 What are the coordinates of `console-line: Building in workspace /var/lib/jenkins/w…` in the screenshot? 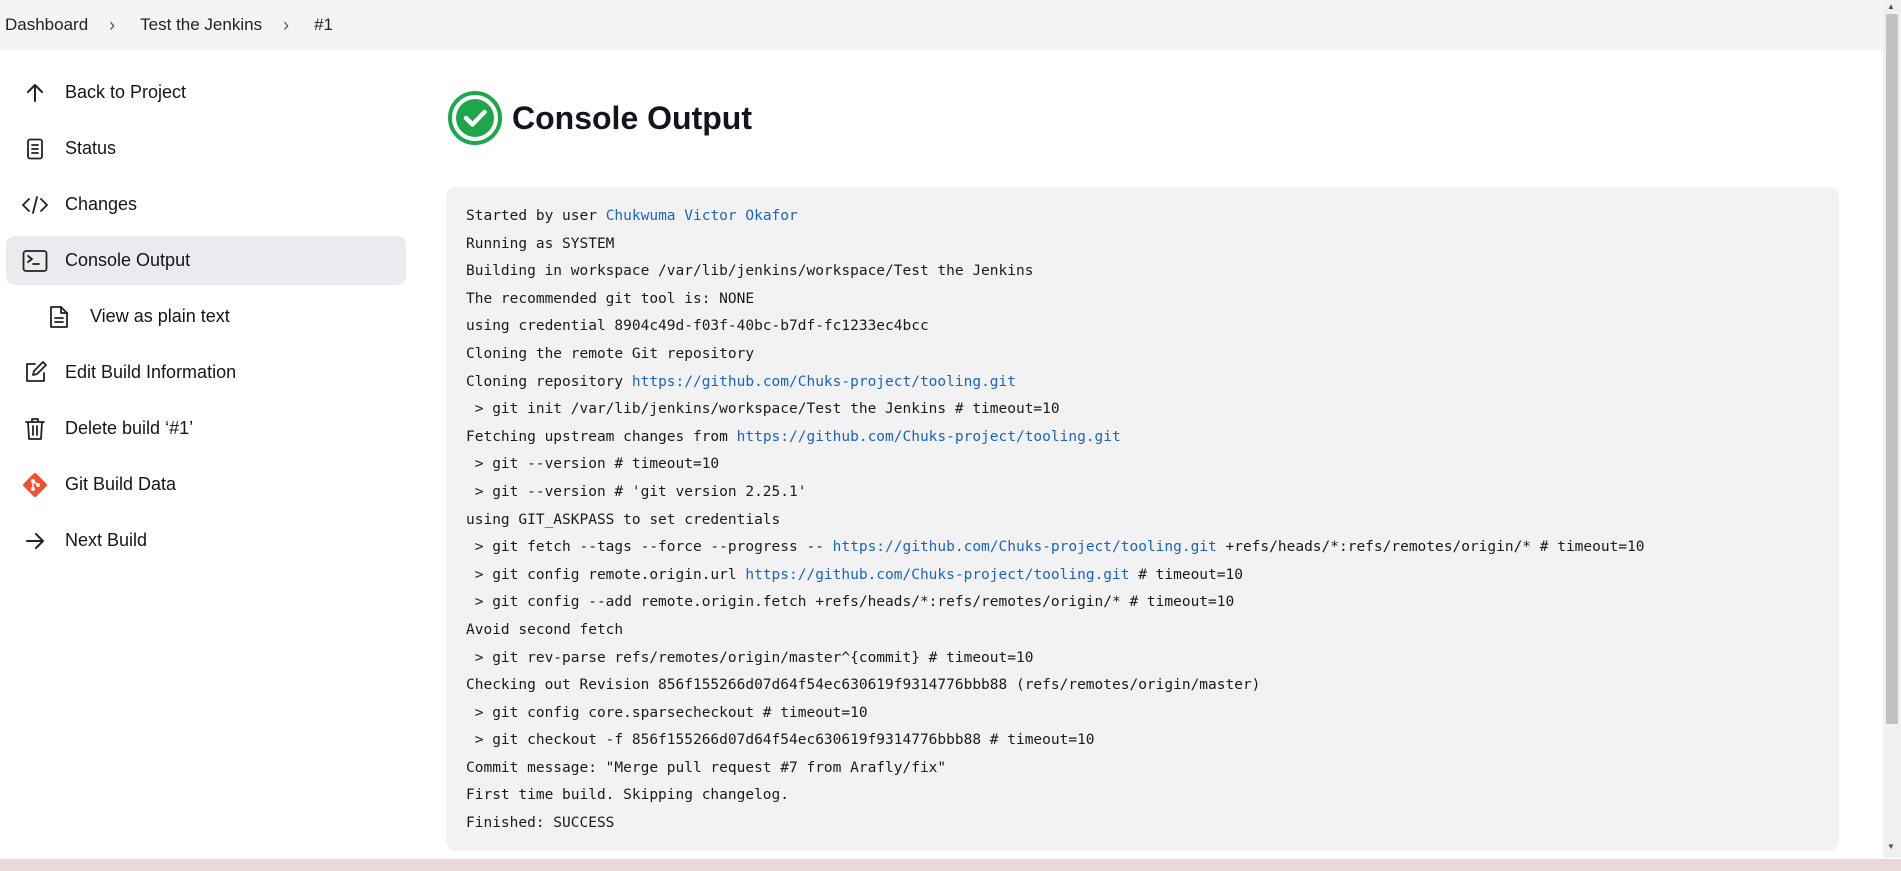 It's located at (1142, 272).